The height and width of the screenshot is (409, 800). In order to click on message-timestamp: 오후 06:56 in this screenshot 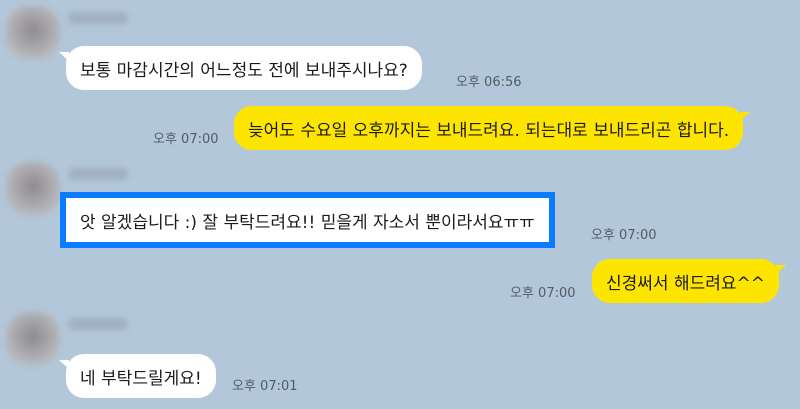, I will do `click(489, 82)`.